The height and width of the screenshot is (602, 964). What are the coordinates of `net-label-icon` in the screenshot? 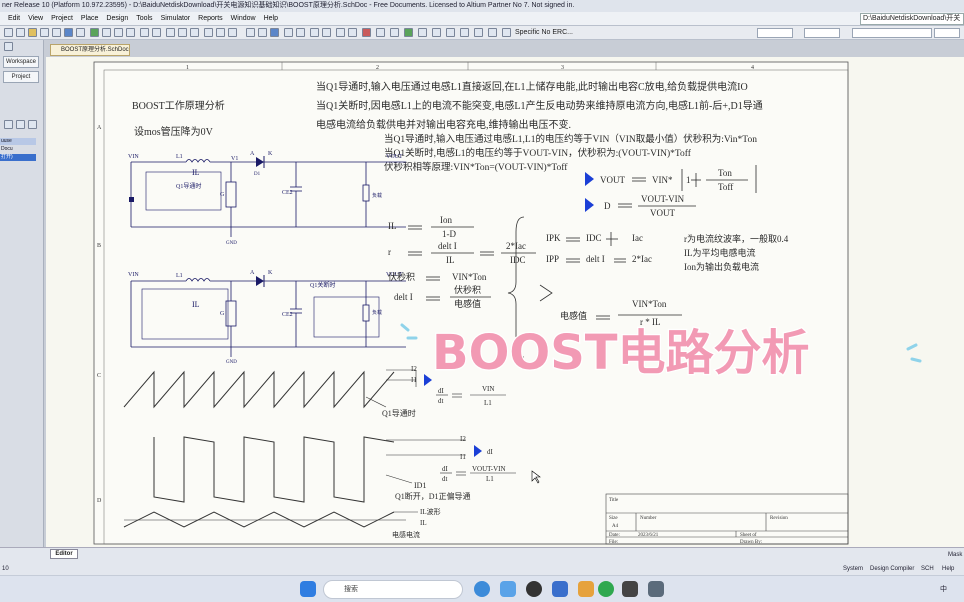 It's located at (274, 32).